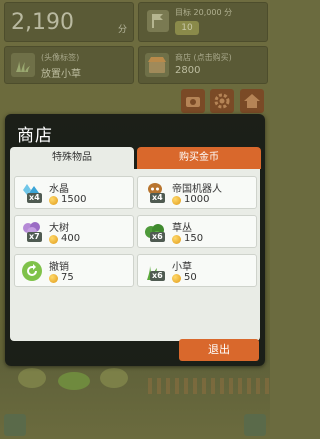 The height and width of the screenshot is (439, 320). What do you see at coordinates (135, 158) in the screenshot?
I see `shop-tabs: 特殊物品 购买金币` at bounding box center [135, 158].